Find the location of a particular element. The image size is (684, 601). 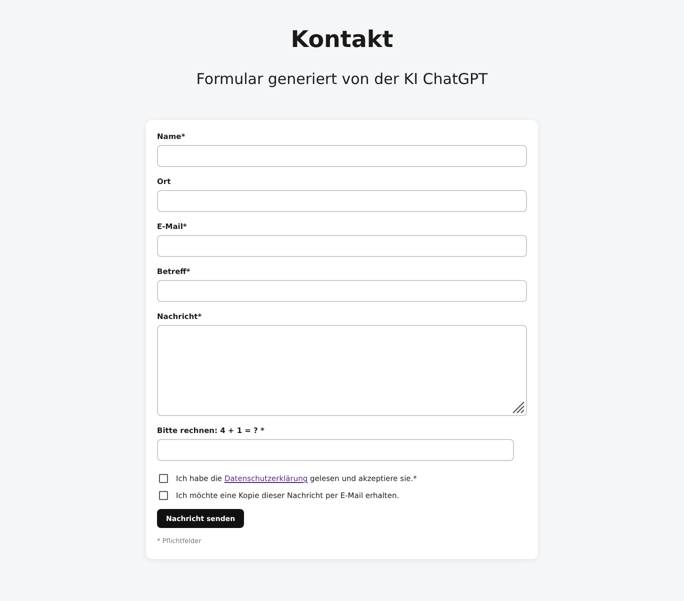

page-subtitle: Formular generiert von der KI ChatGPT is located at coordinates (342, 79).